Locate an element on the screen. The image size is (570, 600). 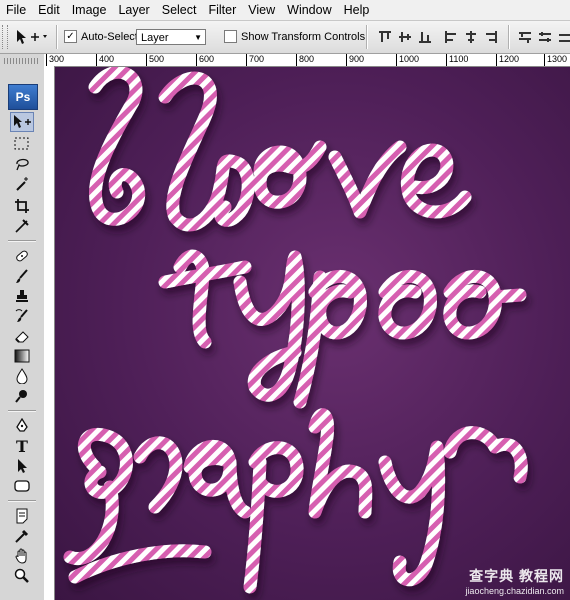
watermark-title: 查字典 教程网 is located at coordinates (516, 576).